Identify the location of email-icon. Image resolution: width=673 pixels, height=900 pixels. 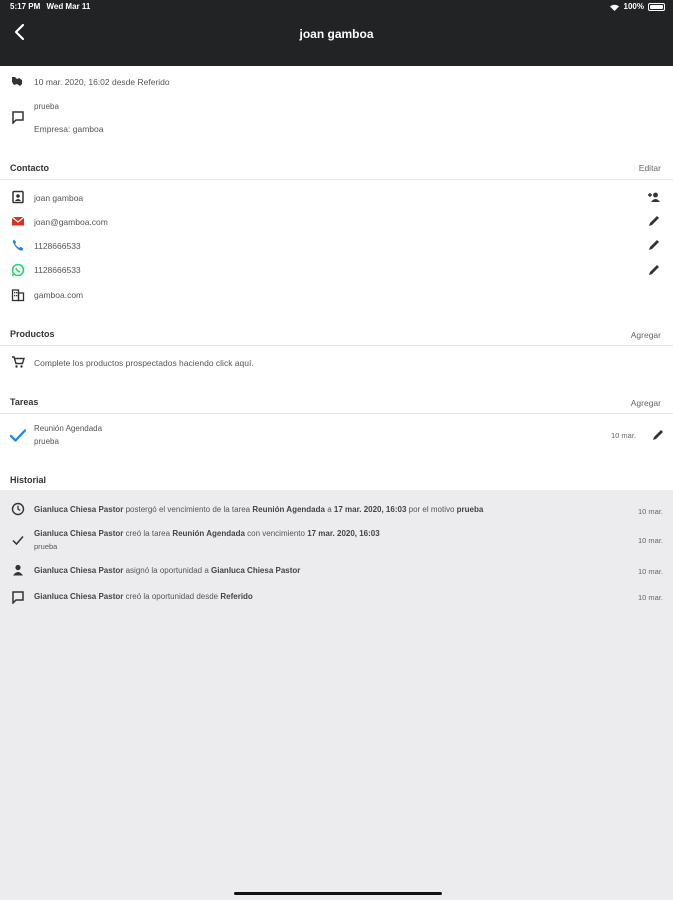
(18, 221).